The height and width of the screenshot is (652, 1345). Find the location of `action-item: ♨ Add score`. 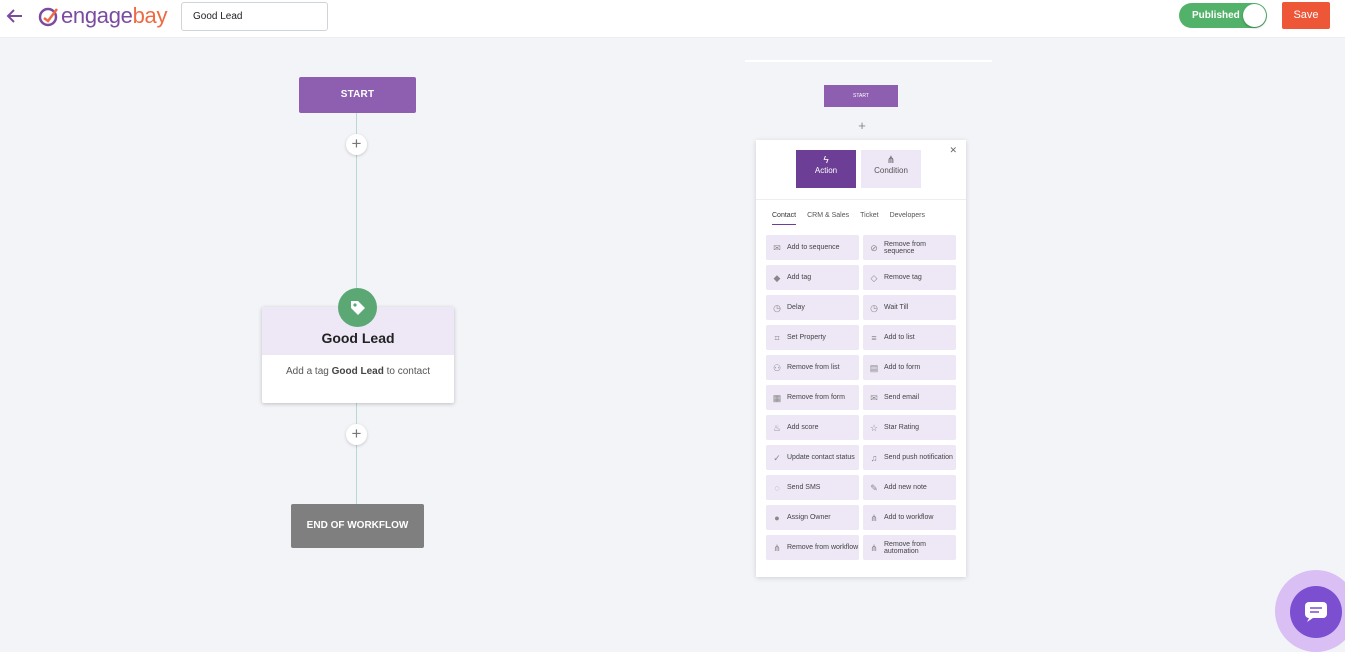

action-item: ♨ Add score is located at coordinates (812, 427).